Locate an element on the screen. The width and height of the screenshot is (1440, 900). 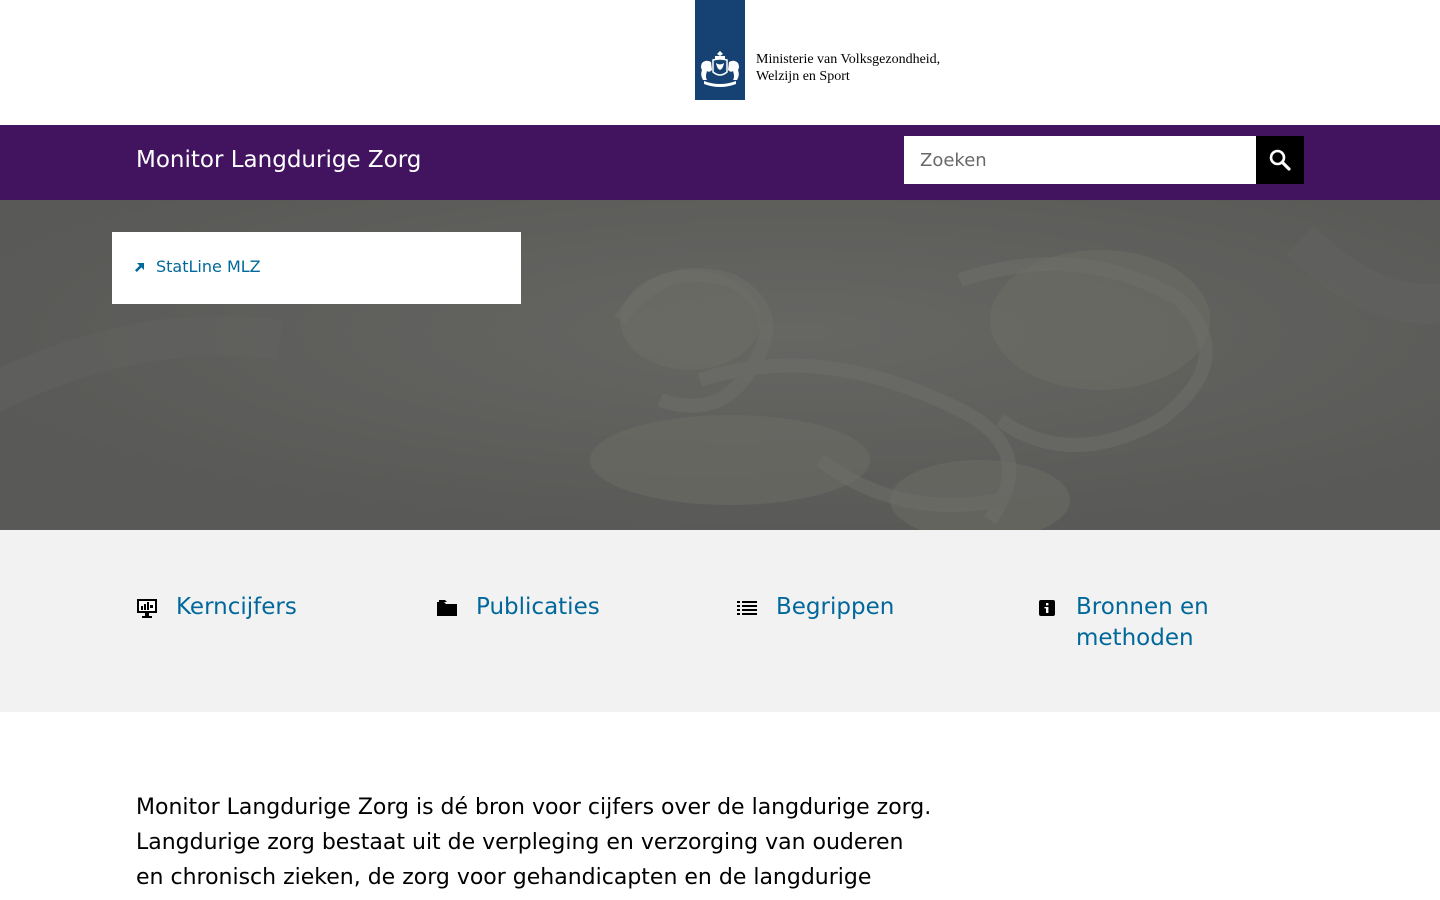
quick-link-label: Bronnen en methoden is located at coordinates (1142, 622).